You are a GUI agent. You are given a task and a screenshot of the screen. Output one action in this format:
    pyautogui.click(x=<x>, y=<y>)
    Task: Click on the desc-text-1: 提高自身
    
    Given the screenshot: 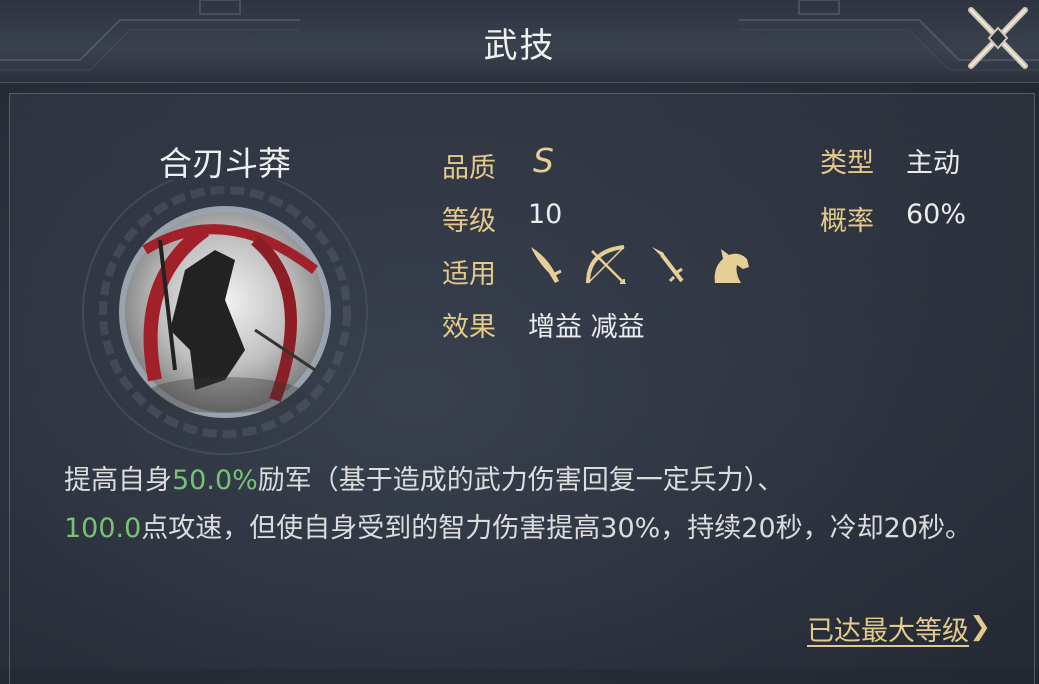 What is the action you would take?
    pyautogui.click(x=118, y=480)
    